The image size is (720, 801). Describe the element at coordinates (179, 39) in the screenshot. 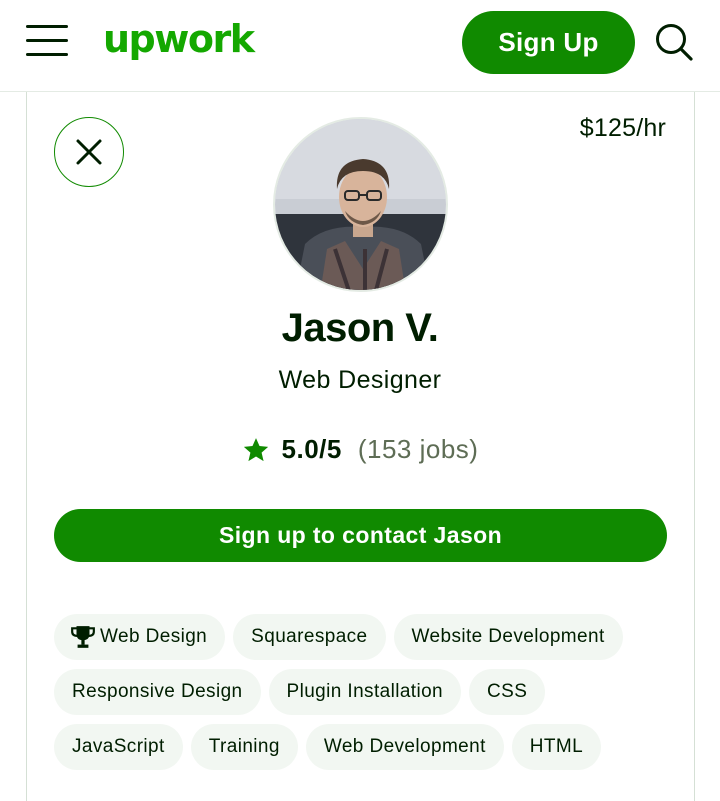

I see `upwork-logo: upwork` at that location.